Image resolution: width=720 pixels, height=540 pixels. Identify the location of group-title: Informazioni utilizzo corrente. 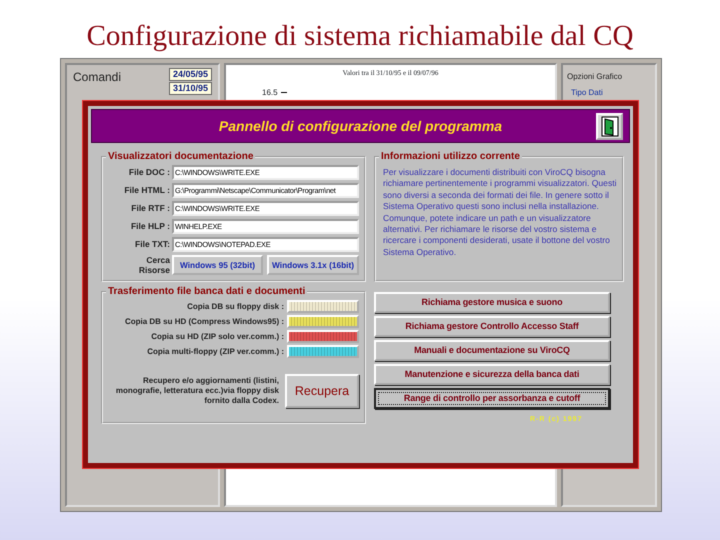
(450, 157).